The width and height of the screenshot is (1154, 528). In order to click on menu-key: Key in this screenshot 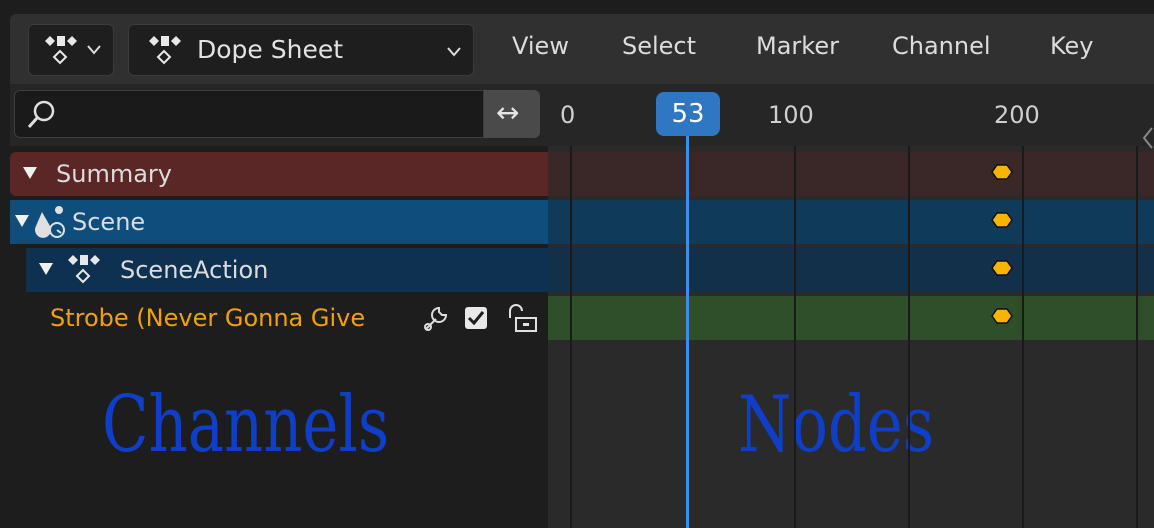, I will do `click(1072, 46)`.